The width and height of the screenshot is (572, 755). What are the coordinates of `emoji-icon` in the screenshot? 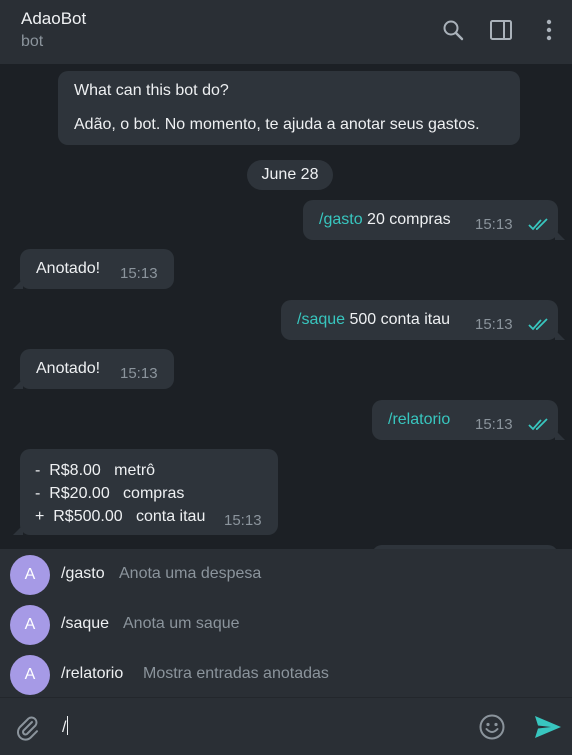 It's located at (492, 727).